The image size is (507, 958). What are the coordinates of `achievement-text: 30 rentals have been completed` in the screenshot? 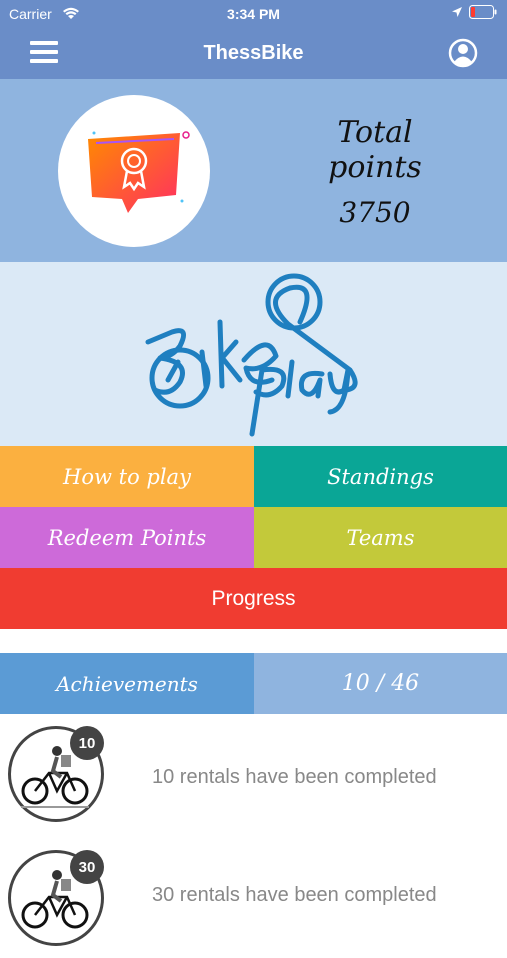 It's located at (294, 895).